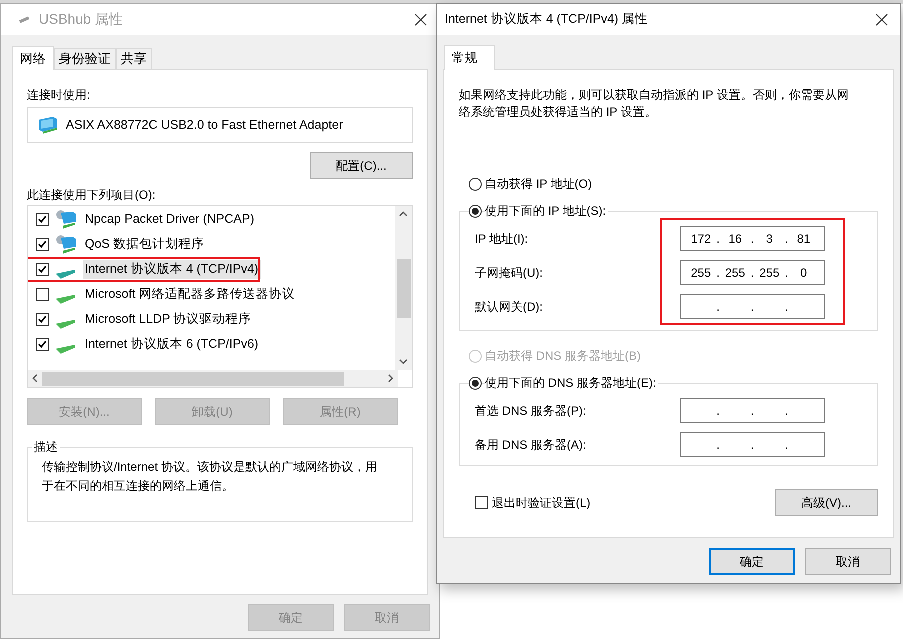 This screenshot has height=639, width=903. I want to click on dialog-button: 取消, so click(848, 561).